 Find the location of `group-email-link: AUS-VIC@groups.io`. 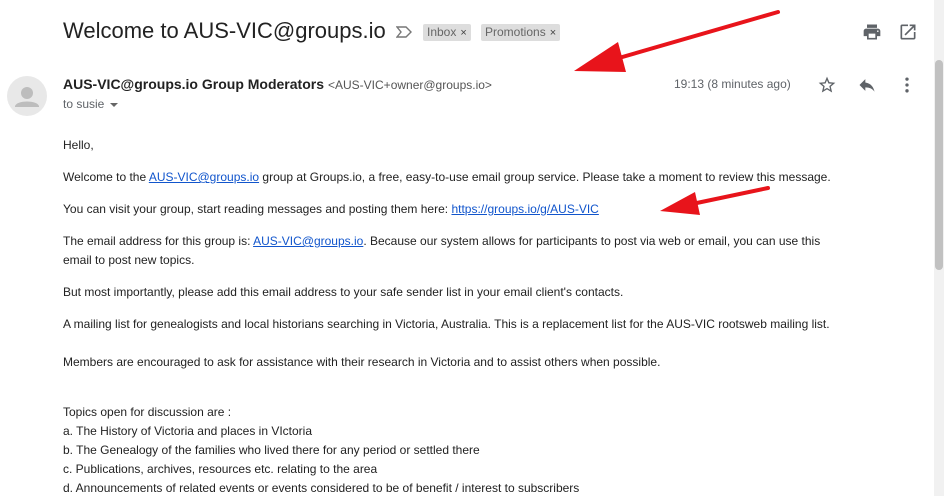

group-email-link: AUS-VIC@groups.io is located at coordinates (204, 177).